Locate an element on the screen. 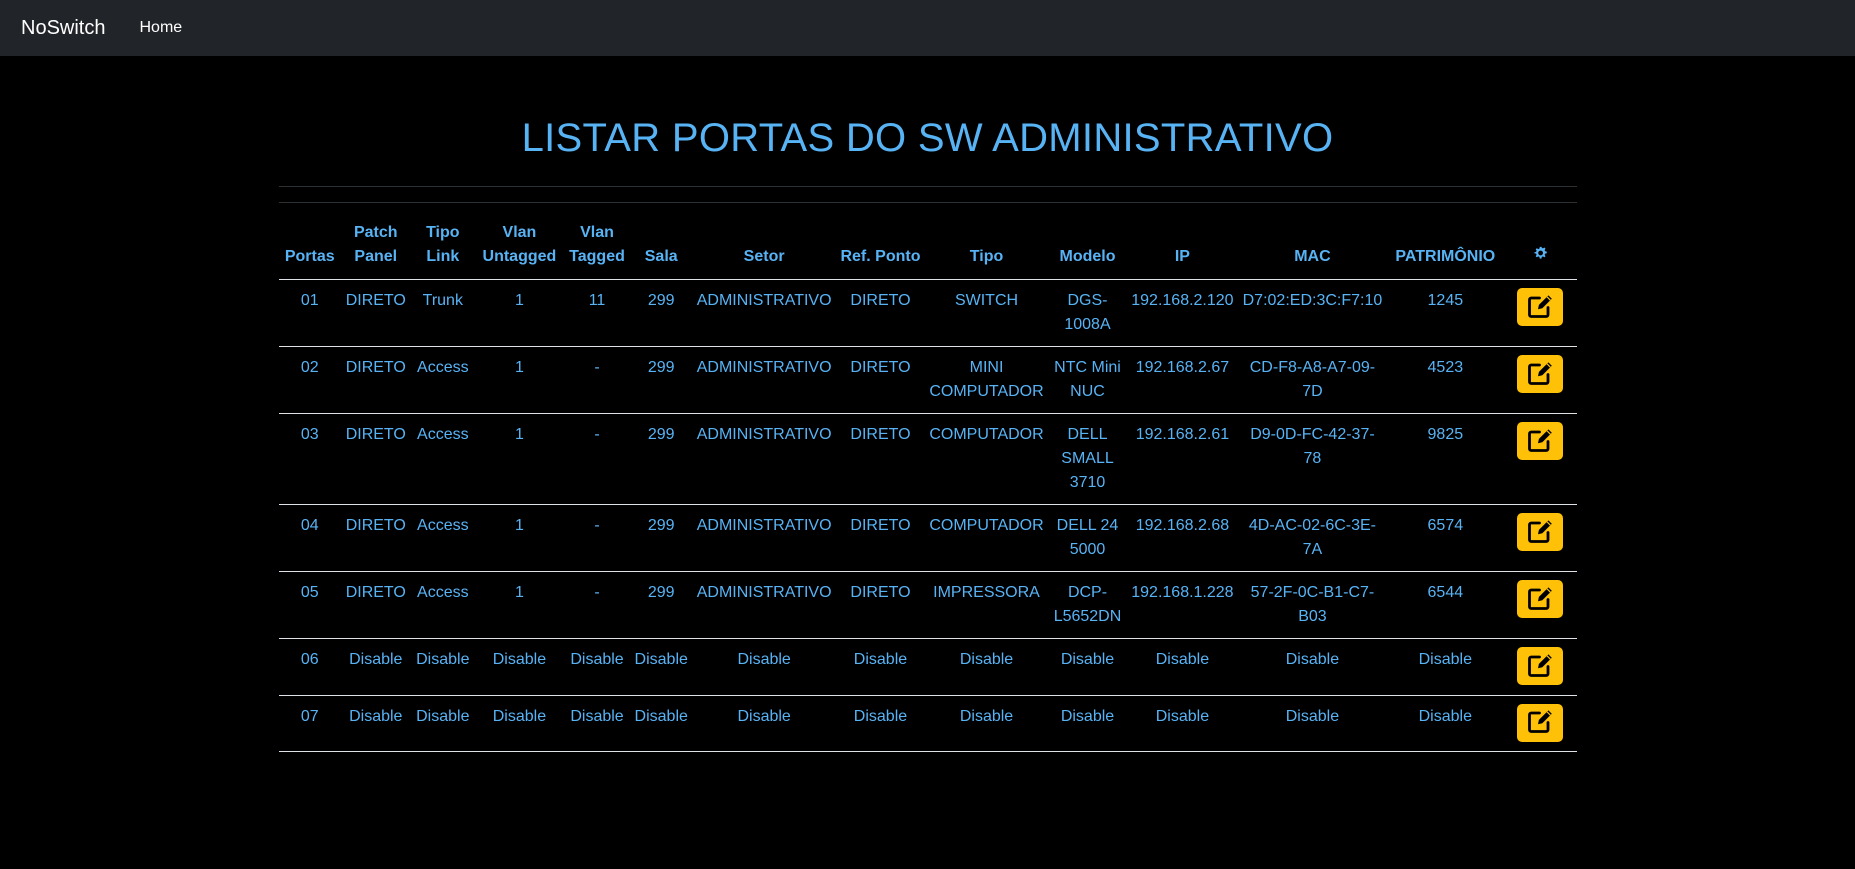  brand-logo: NoSwitch is located at coordinates (63, 28).